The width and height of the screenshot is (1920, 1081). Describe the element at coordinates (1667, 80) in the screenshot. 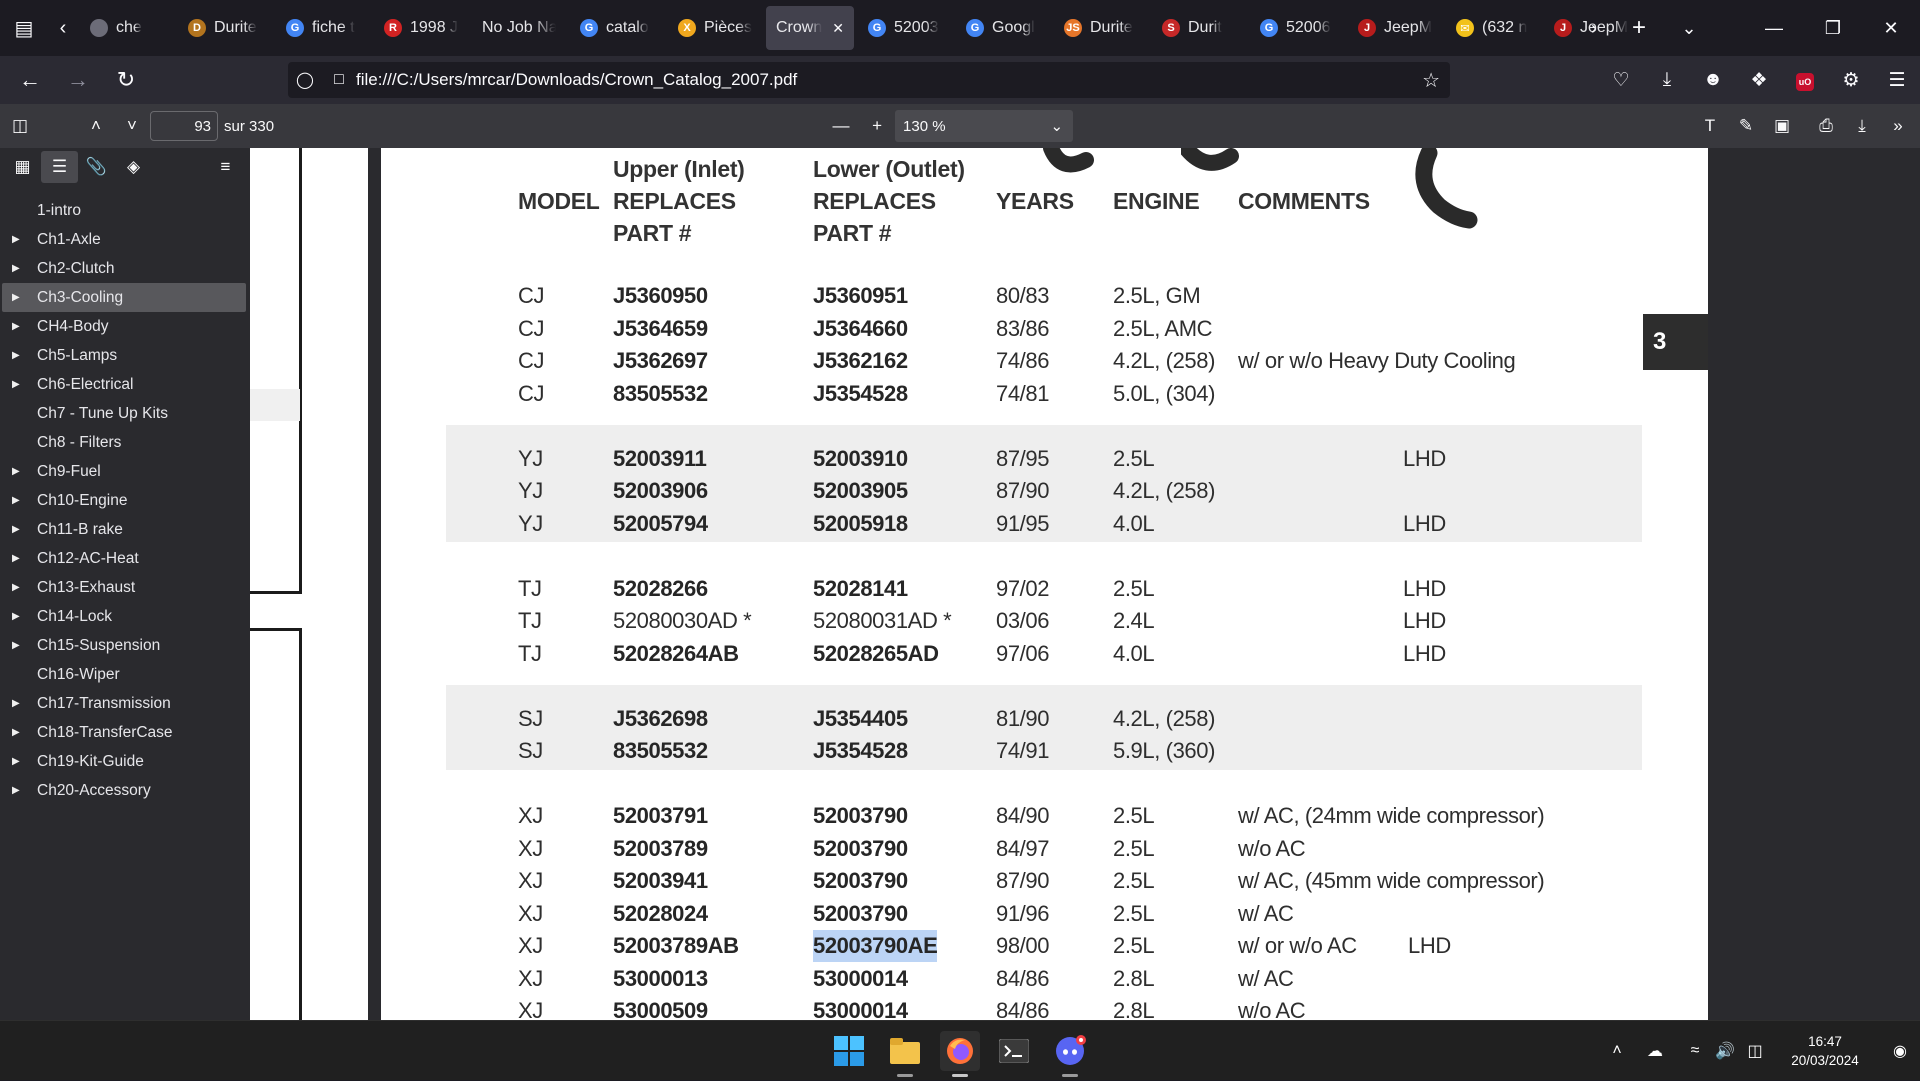

I see `downloads-icon: ⤓` at that location.